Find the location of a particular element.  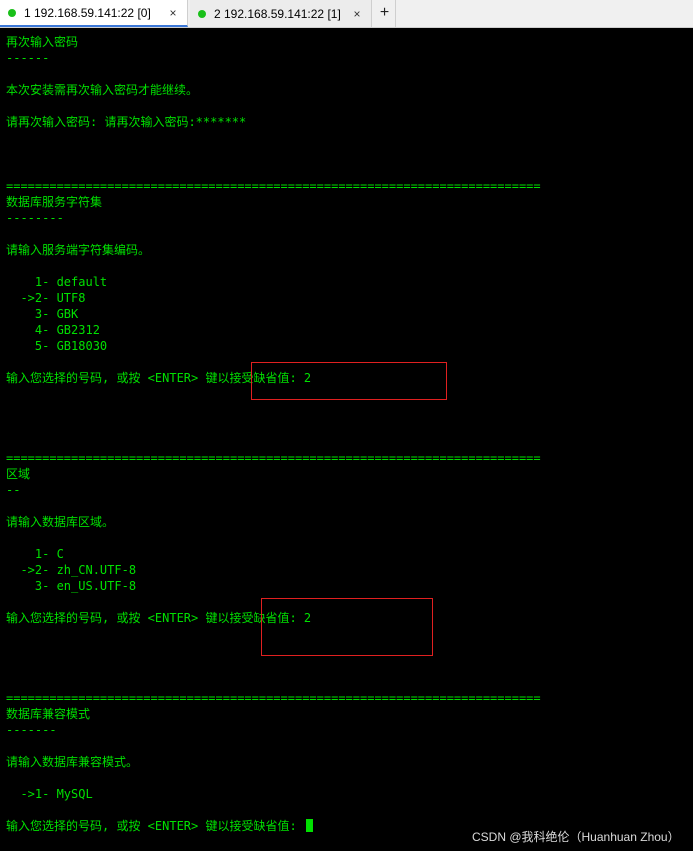

watermark: CSDN @我科绝伦（Huanhuan Zhou） is located at coordinates (576, 837).